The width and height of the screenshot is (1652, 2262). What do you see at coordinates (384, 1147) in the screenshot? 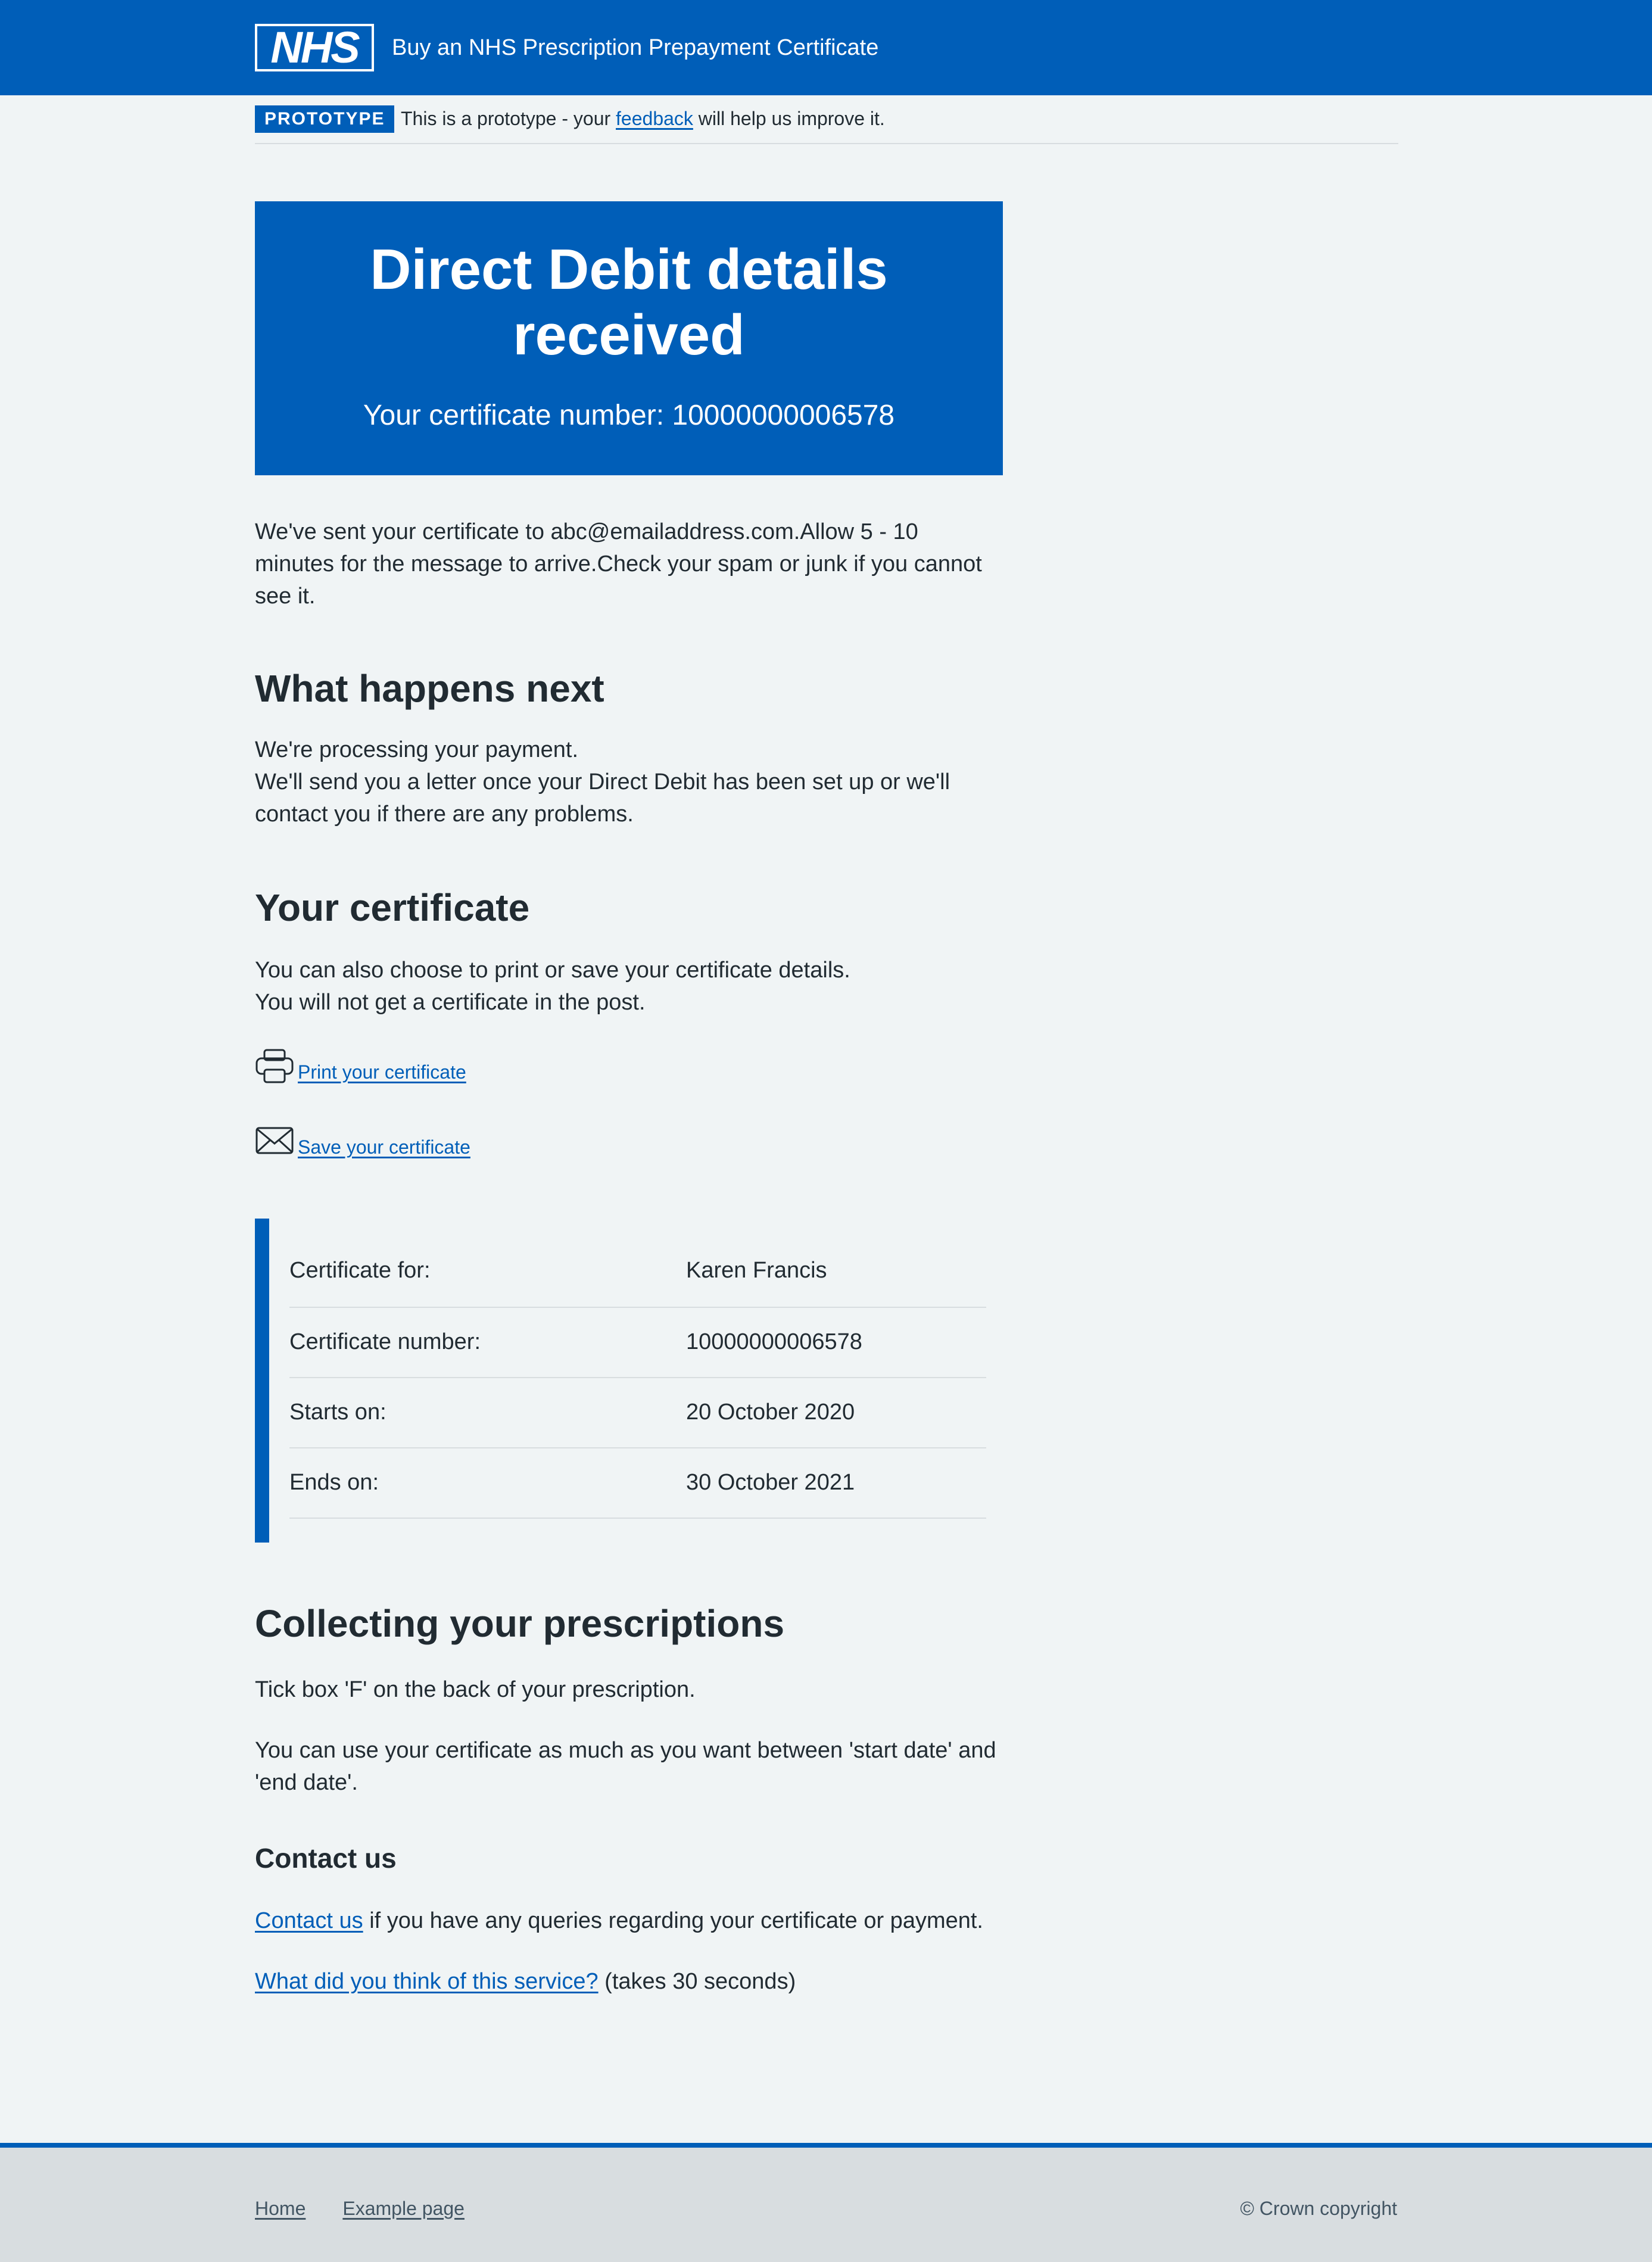
I see `save-certificate-link: Save your certificate` at bounding box center [384, 1147].